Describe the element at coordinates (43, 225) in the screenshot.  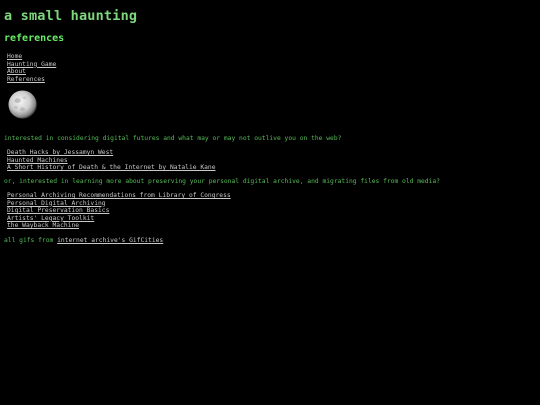
I see `link-wayback-machine: the Wayback Machine` at that location.